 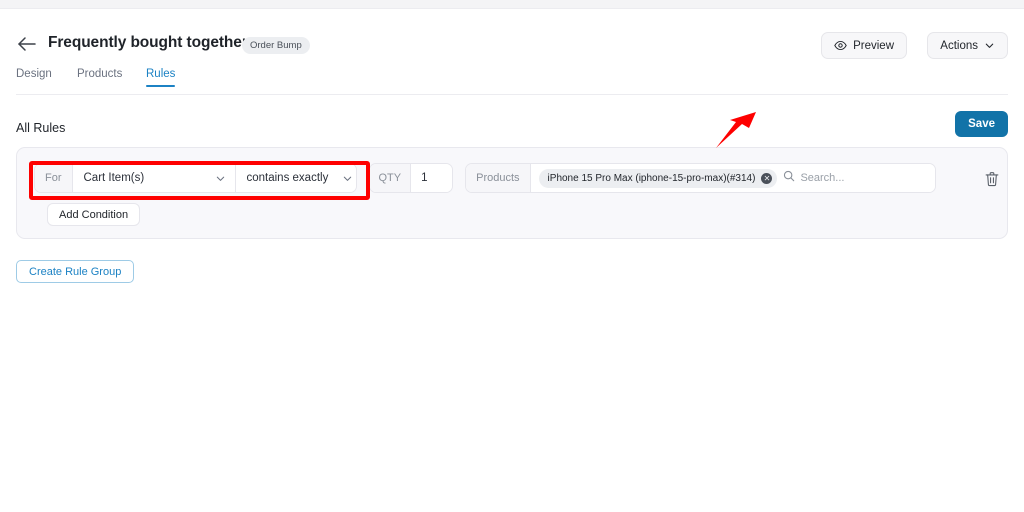 What do you see at coordinates (114, 178) in the screenshot?
I see `subject-select-value: Cart Item(s)` at bounding box center [114, 178].